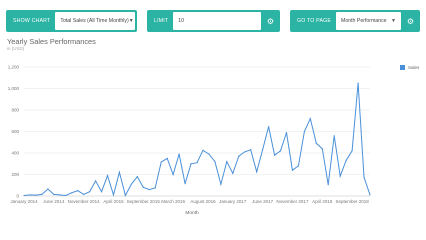  Describe the element at coordinates (15, 153) in the screenshot. I see `y-tick-label: 400` at that location.